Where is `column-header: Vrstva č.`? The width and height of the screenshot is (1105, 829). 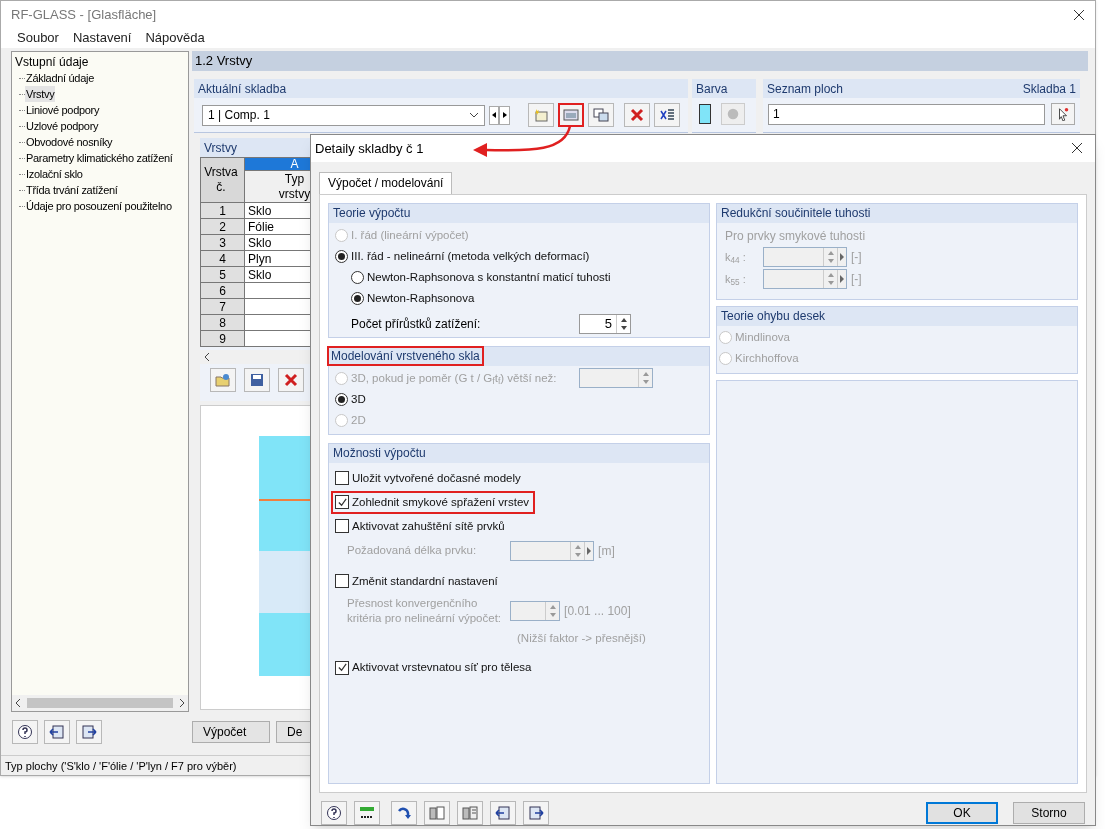
column-header: Vrstva č. is located at coordinates (221, 180).